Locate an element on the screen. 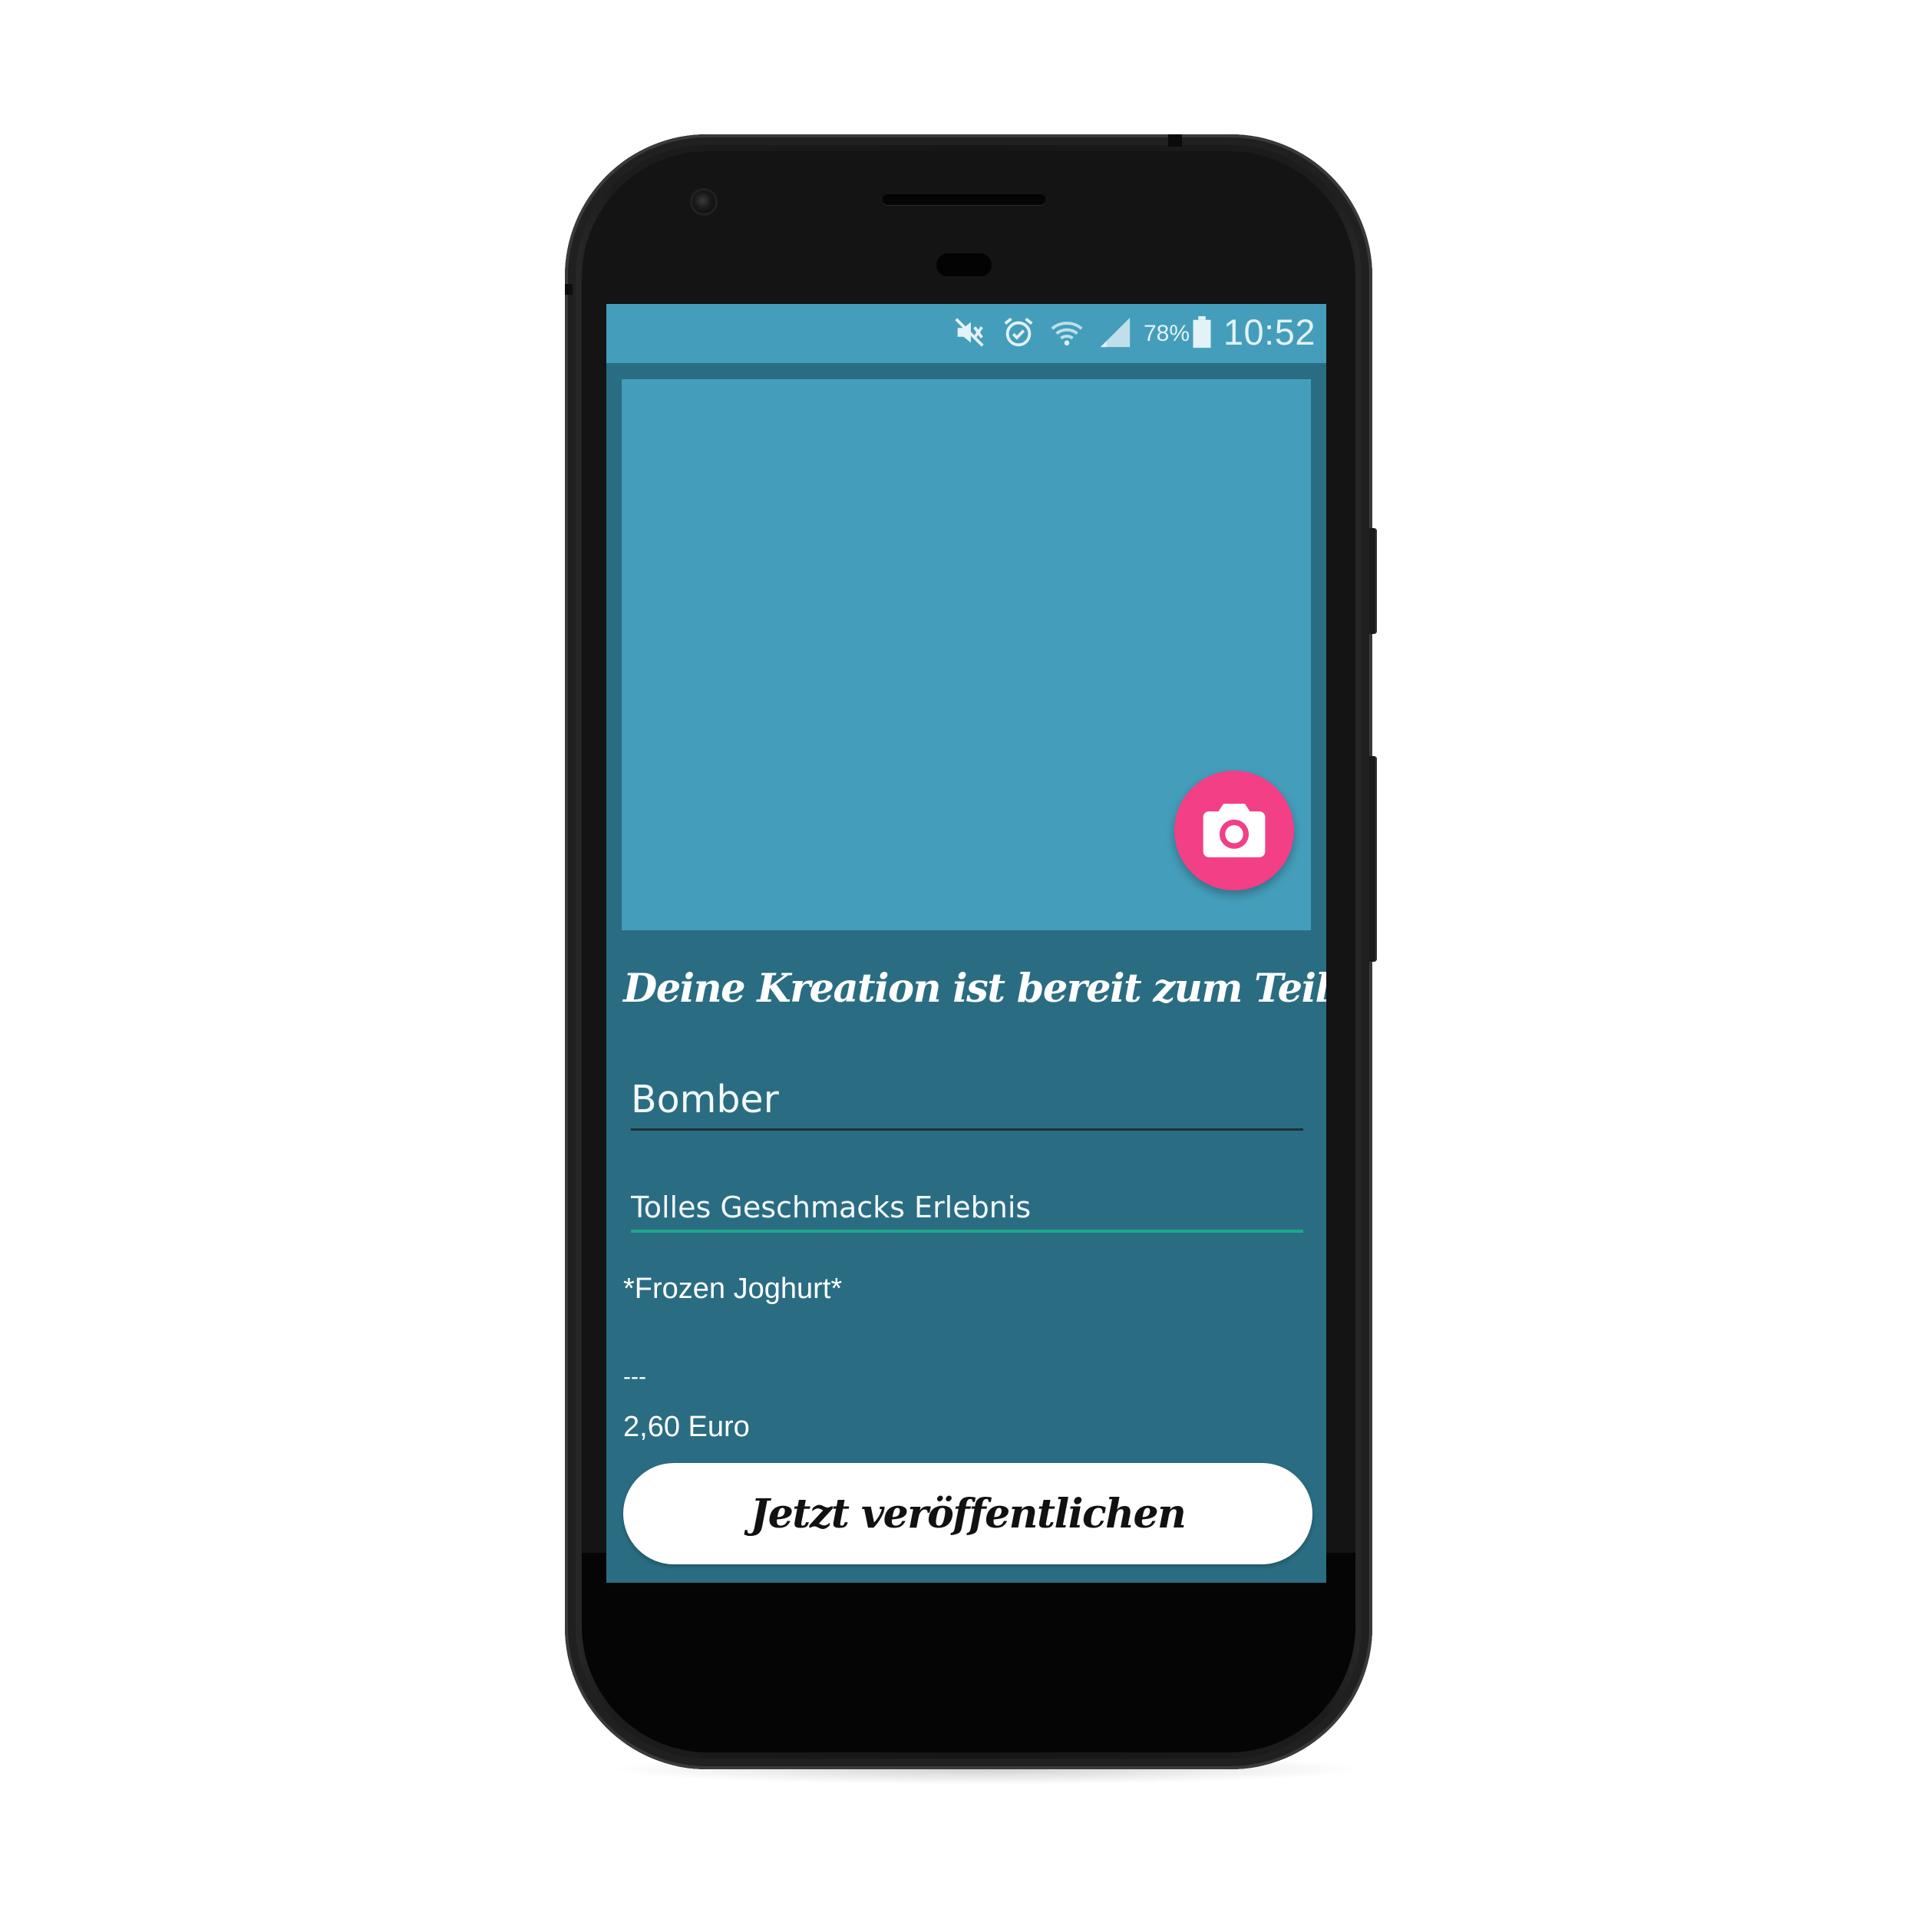 This screenshot has width=1928, height=1932. camera-icon is located at coordinates (1234, 830).